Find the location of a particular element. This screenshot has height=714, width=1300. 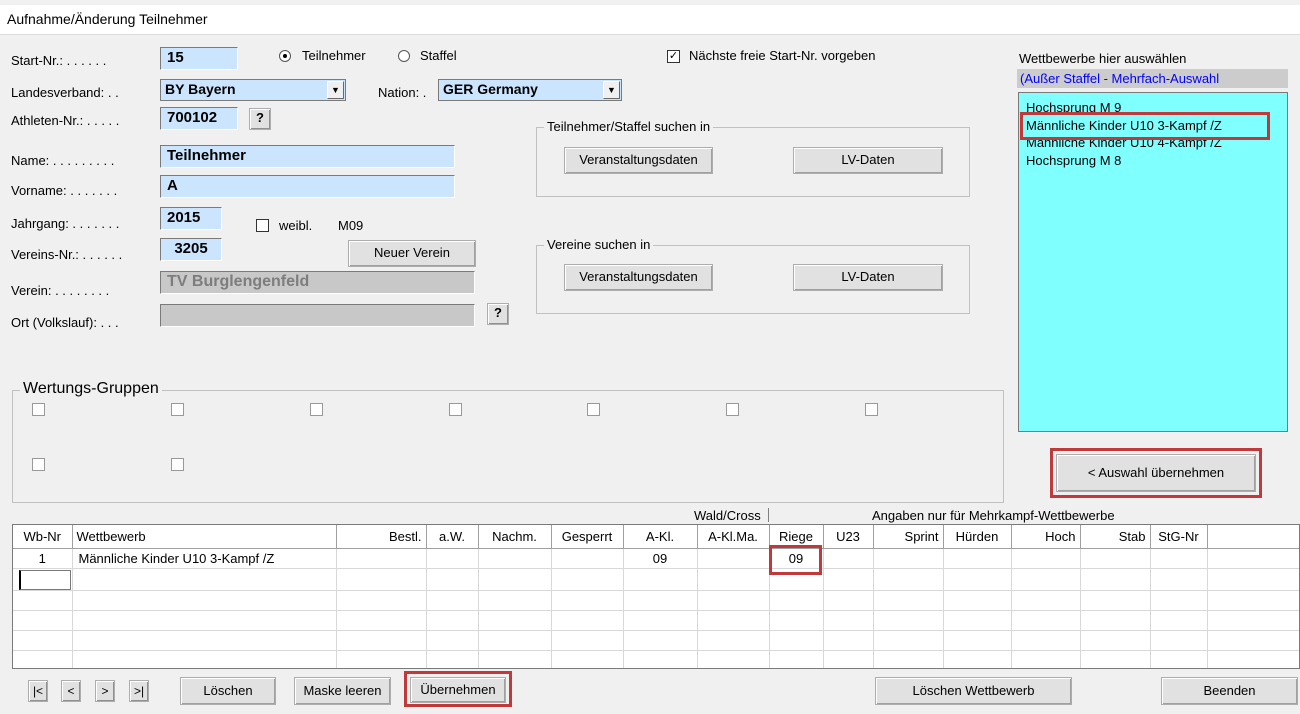

cell-sprint is located at coordinates (908, 558).